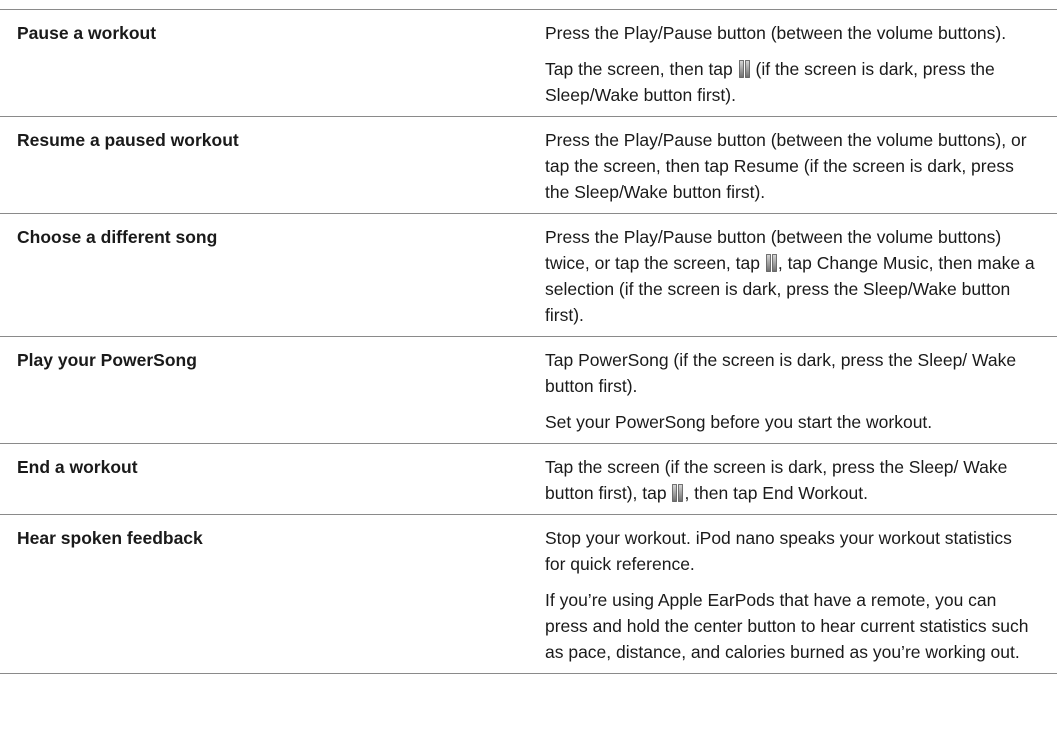 The width and height of the screenshot is (1057, 752). Describe the element at coordinates (77, 467) in the screenshot. I see `action-label: End a workout` at that location.